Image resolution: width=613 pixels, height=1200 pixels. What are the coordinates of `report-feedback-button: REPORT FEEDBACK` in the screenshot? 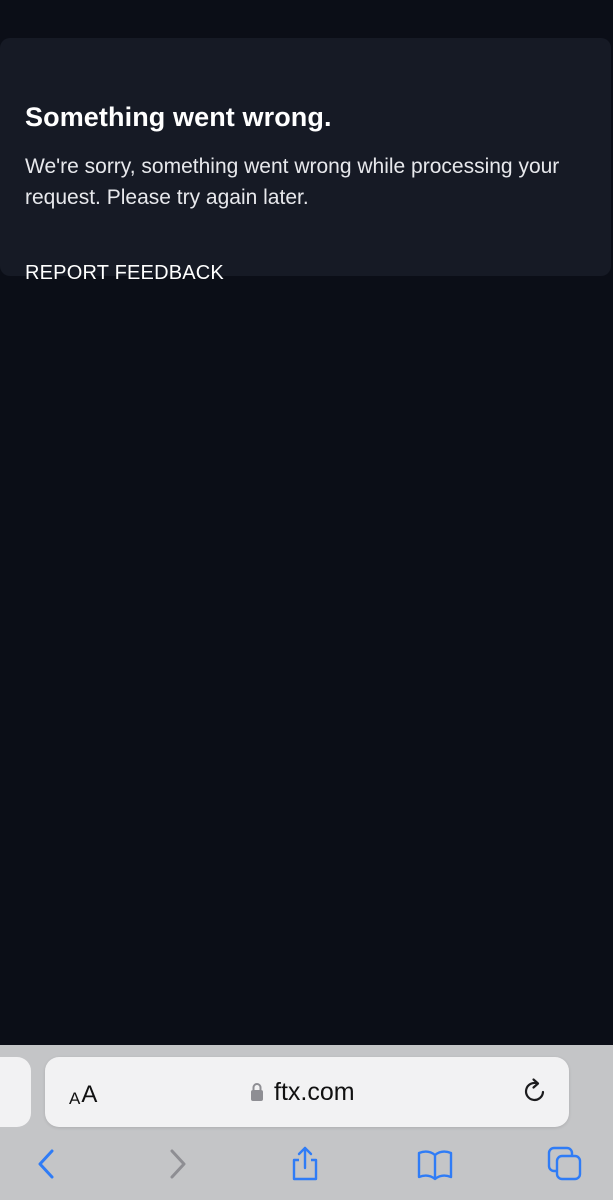 It's located at (124, 273).